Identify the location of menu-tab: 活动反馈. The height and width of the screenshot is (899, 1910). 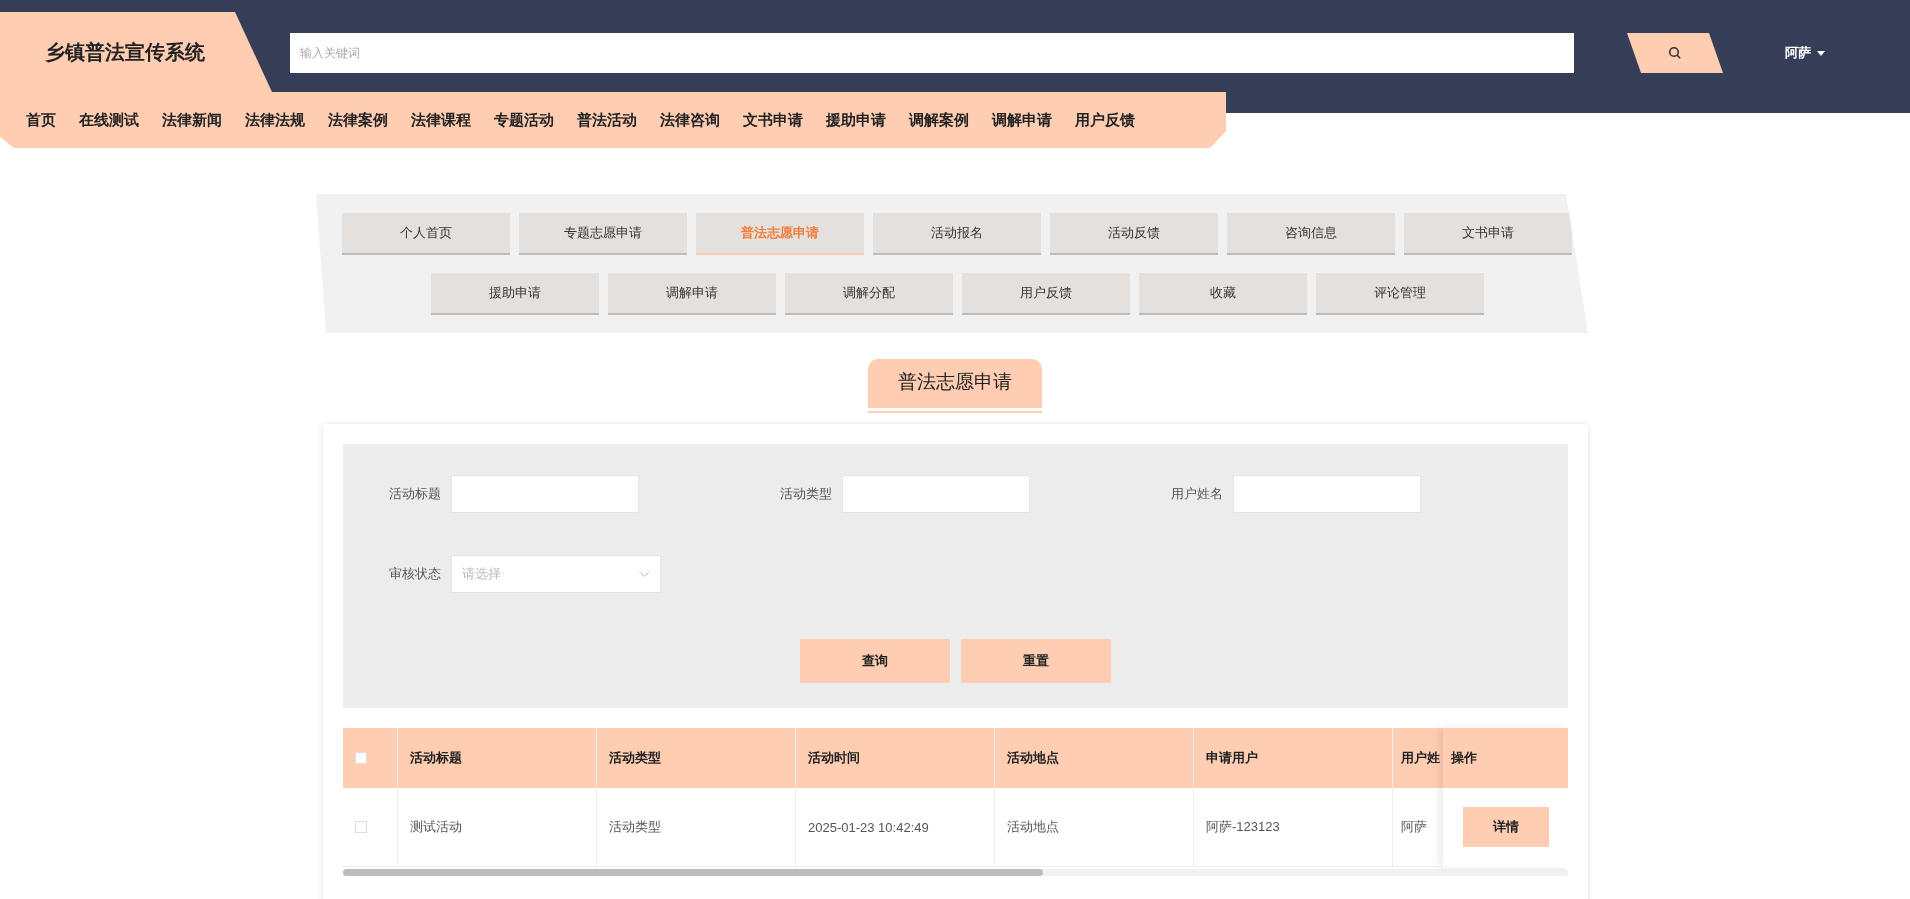
(1134, 233).